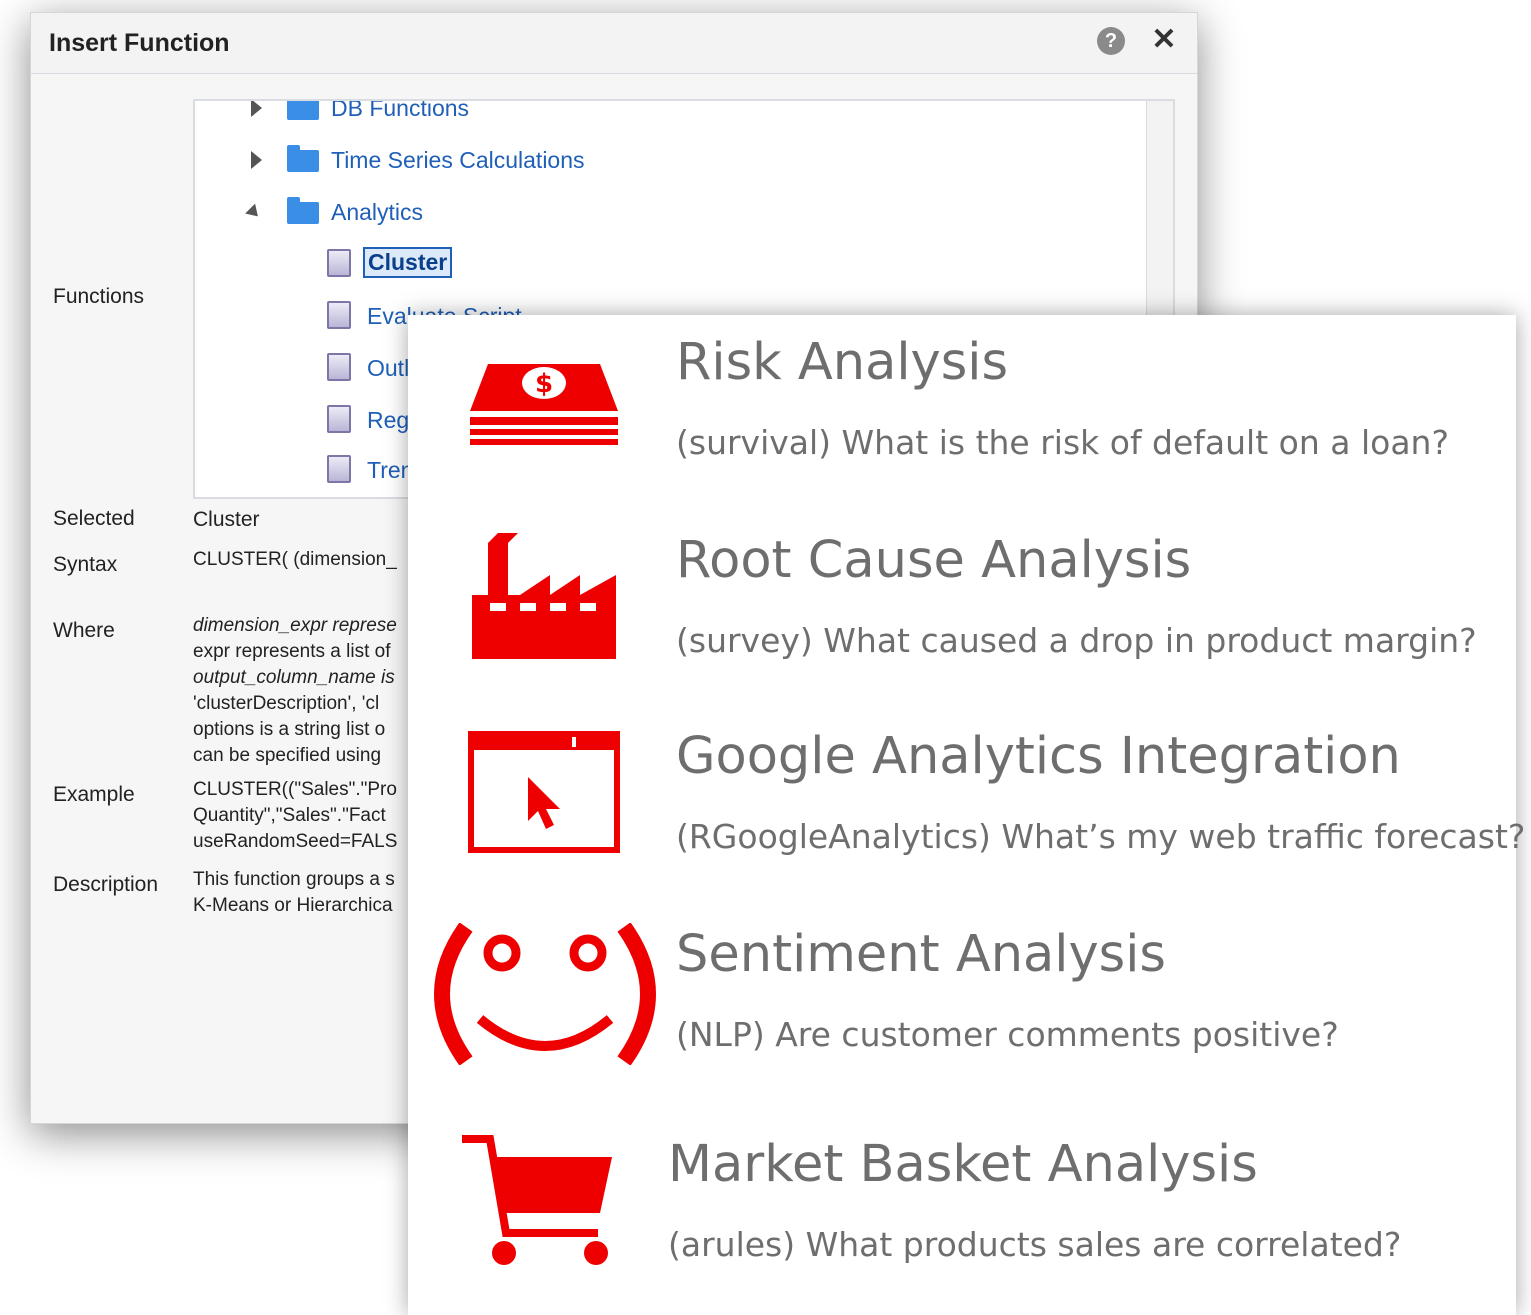 The height and width of the screenshot is (1315, 1531). What do you see at coordinates (295, 559) in the screenshot?
I see `syntax-value: CLUSTER( (dimension_` at bounding box center [295, 559].